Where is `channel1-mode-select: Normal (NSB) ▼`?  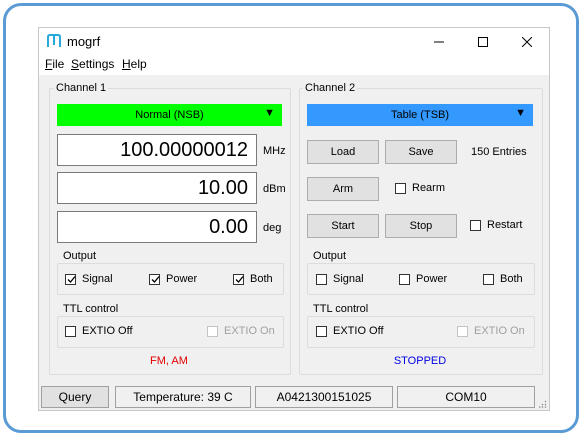
channel1-mode-select: Normal (NSB) ▼ is located at coordinates (169, 115).